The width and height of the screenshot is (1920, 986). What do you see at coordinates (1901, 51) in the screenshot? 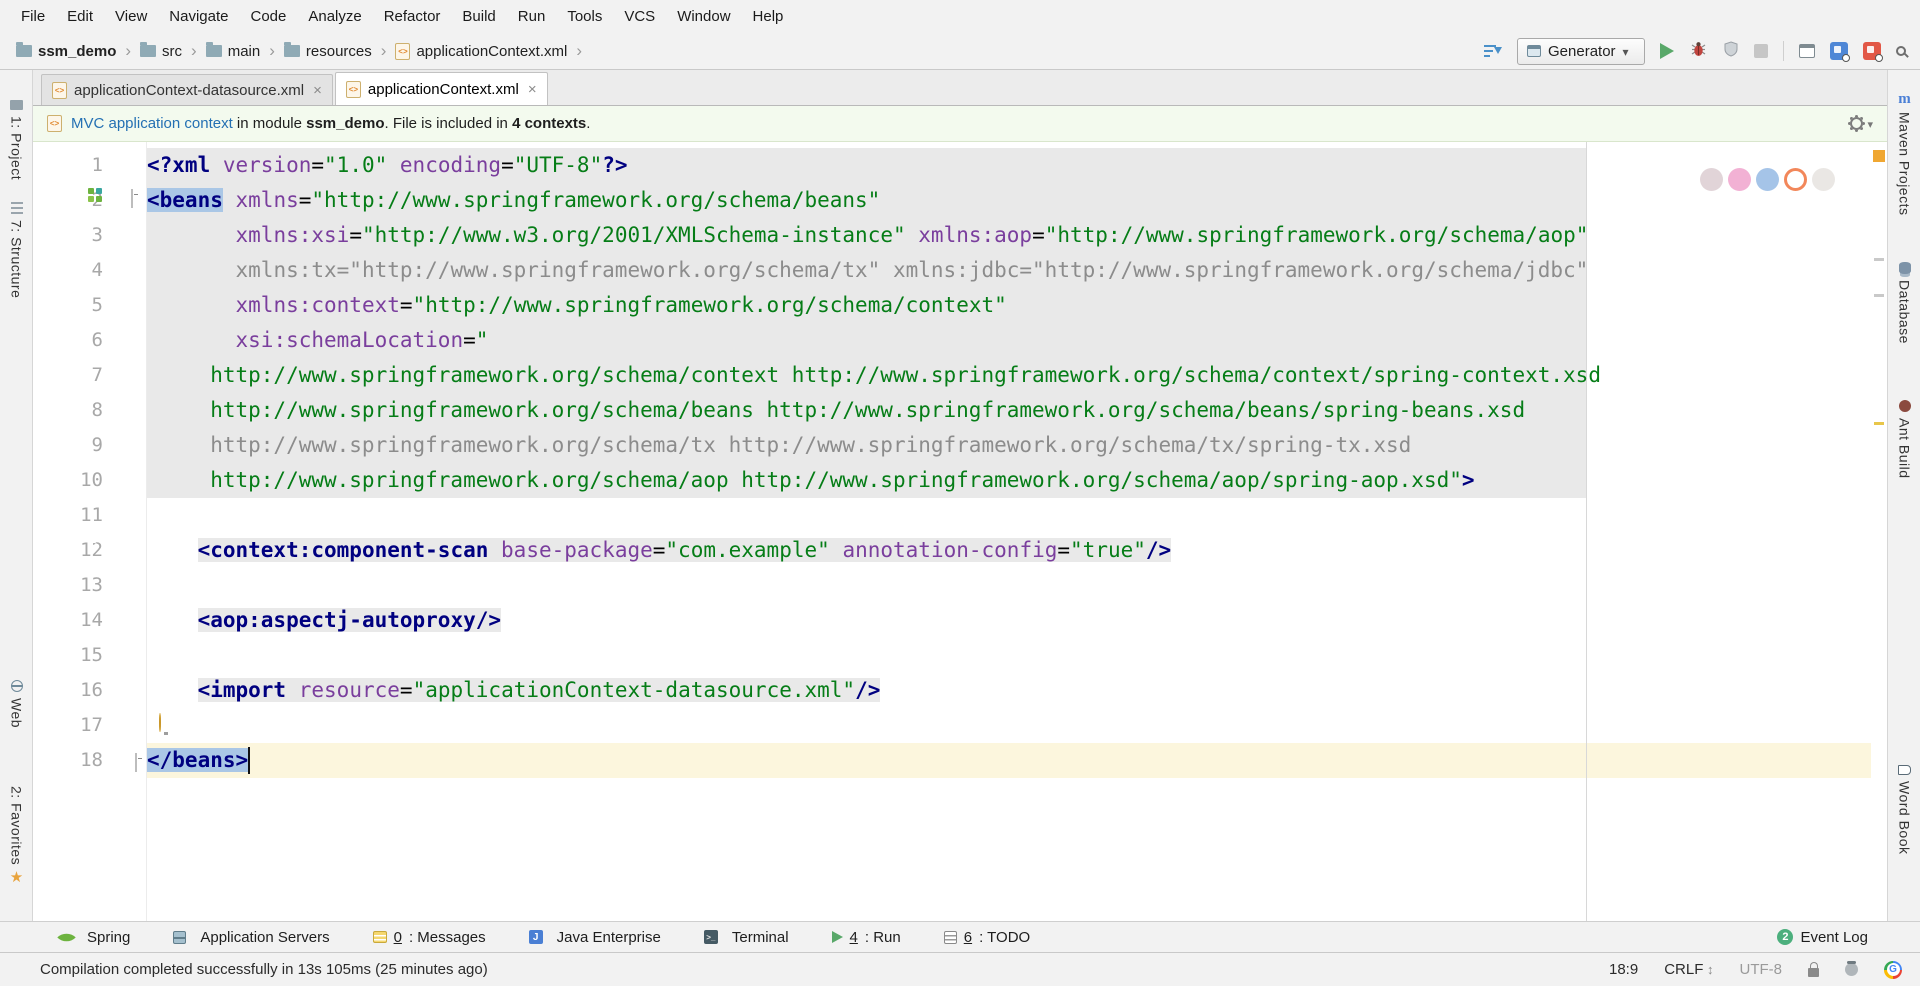
I see `search-everywhere-icon` at bounding box center [1901, 51].